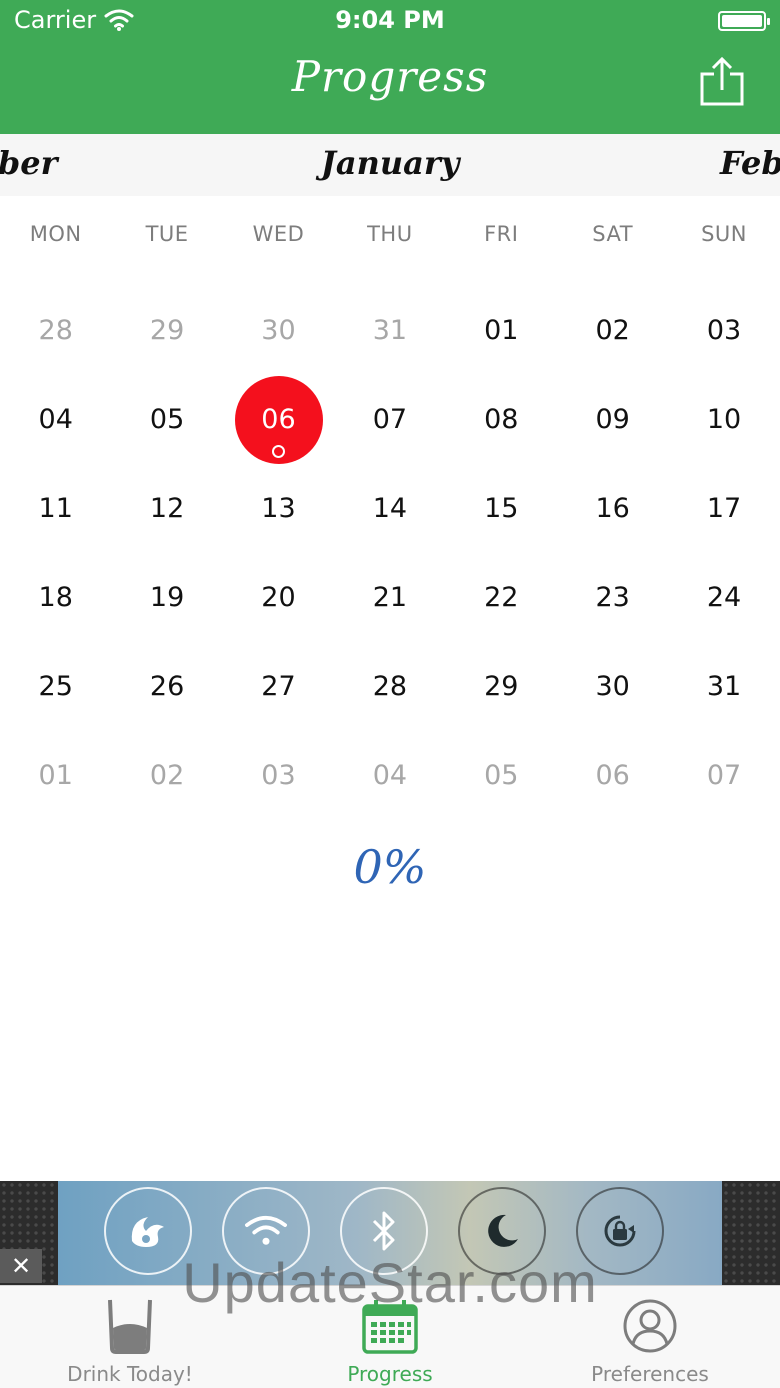 The width and height of the screenshot is (780, 1388). What do you see at coordinates (390, 1327) in the screenshot?
I see `calendar-icon` at bounding box center [390, 1327].